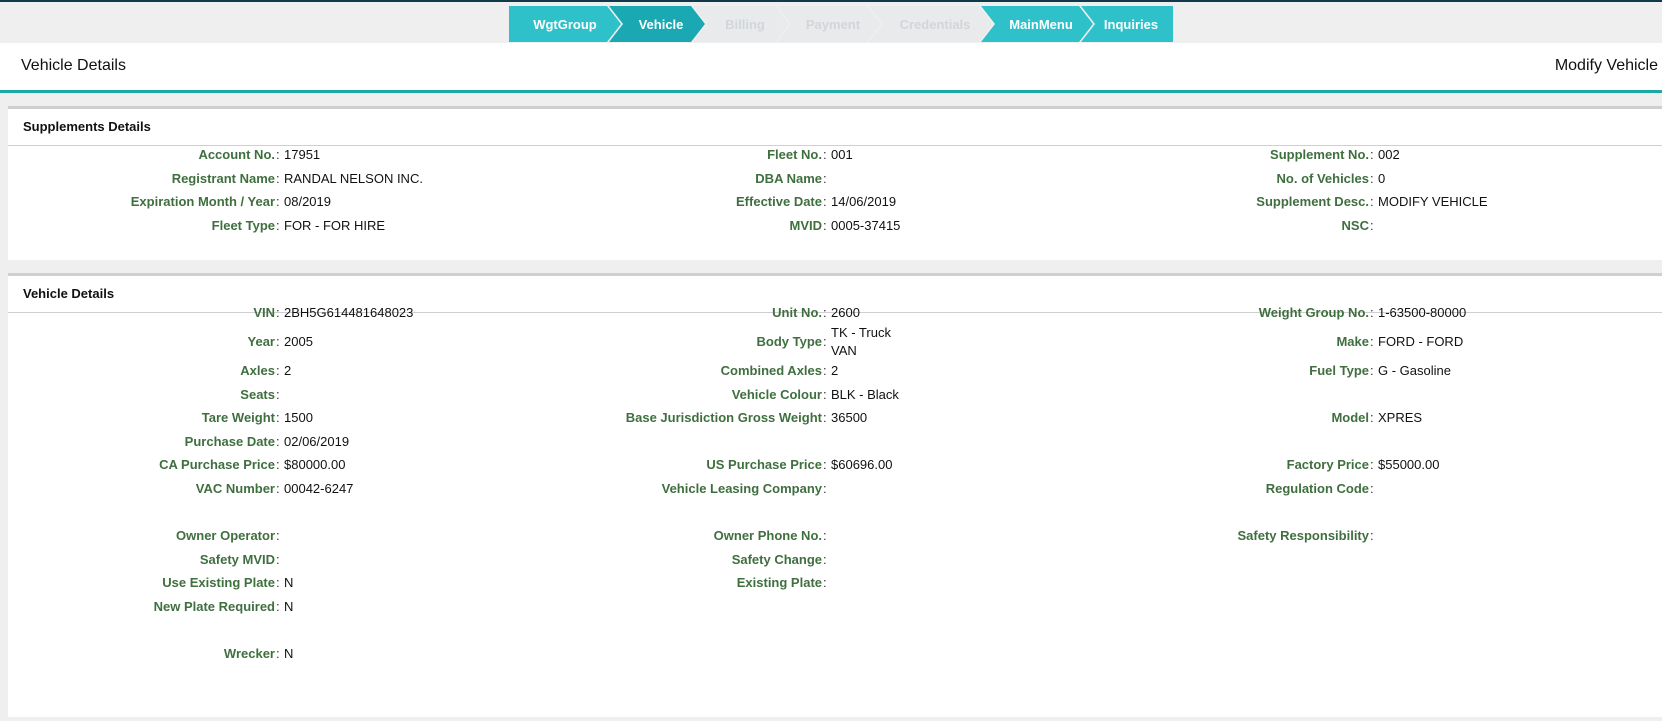 This screenshot has width=1662, height=721. I want to click on field-label: Existing Plate, so click(779, 582).